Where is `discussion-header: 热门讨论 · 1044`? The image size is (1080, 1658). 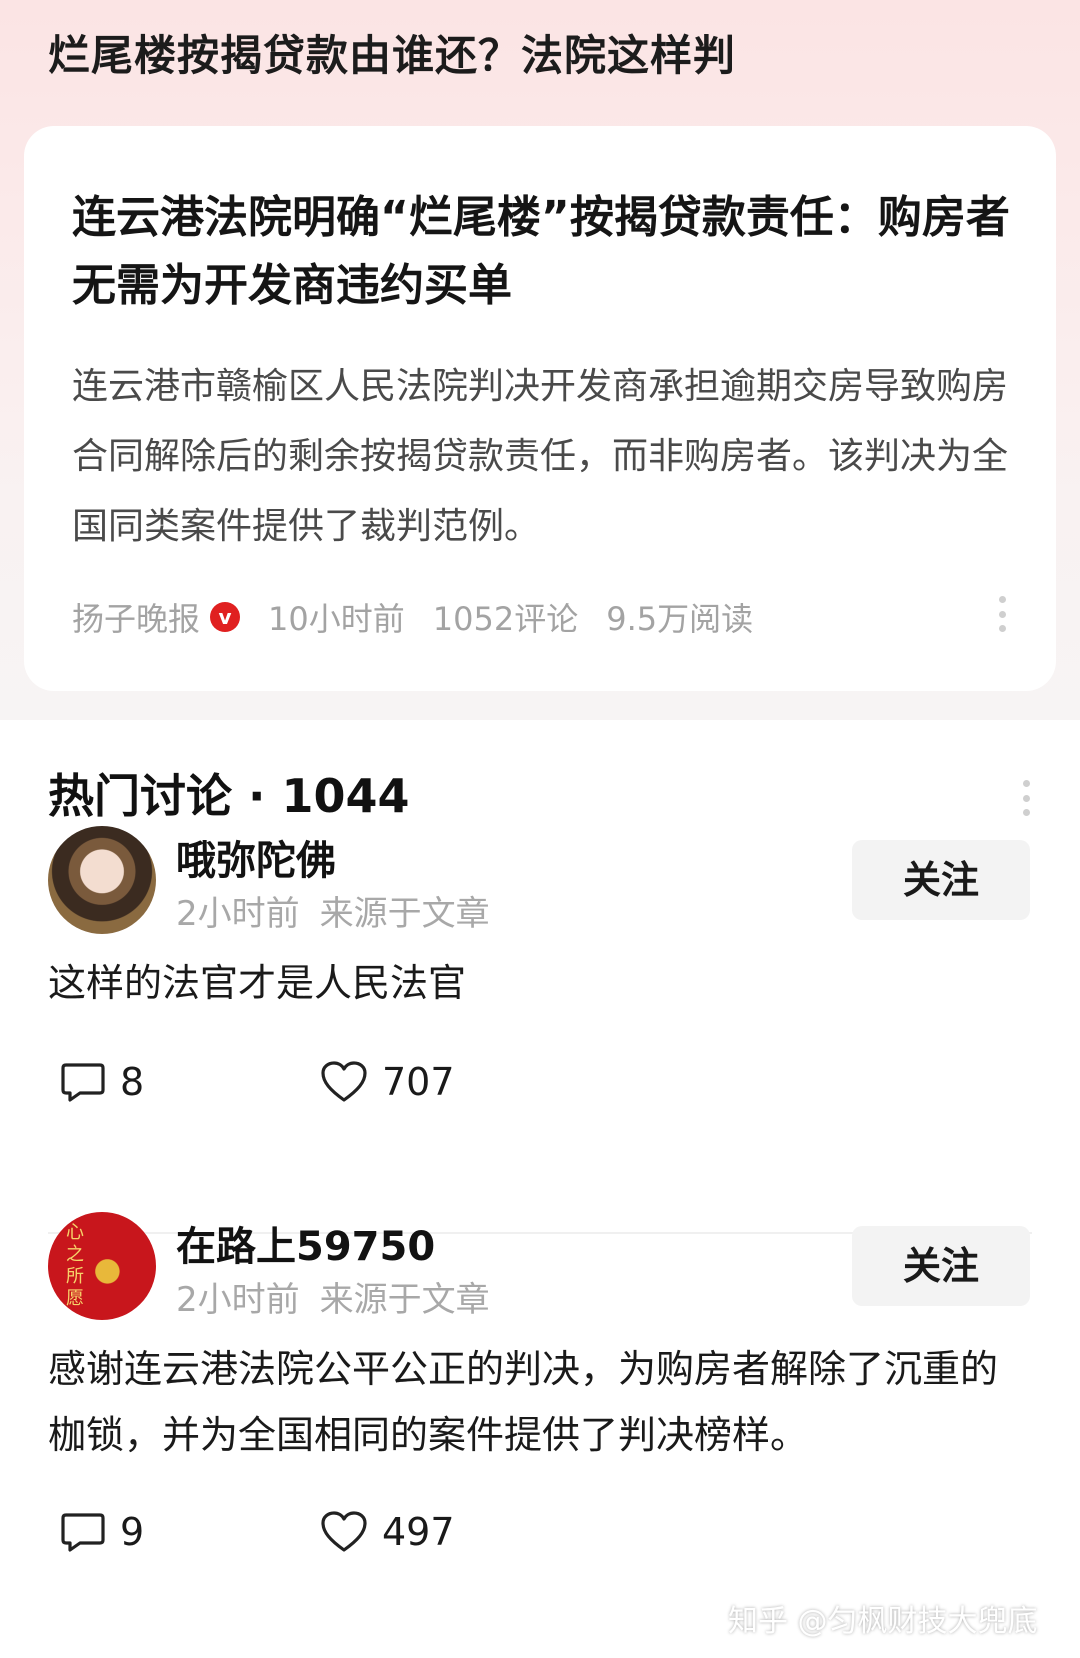 discussion-header: 热门讨论 · 1044 is located at coordinates (229, 796).